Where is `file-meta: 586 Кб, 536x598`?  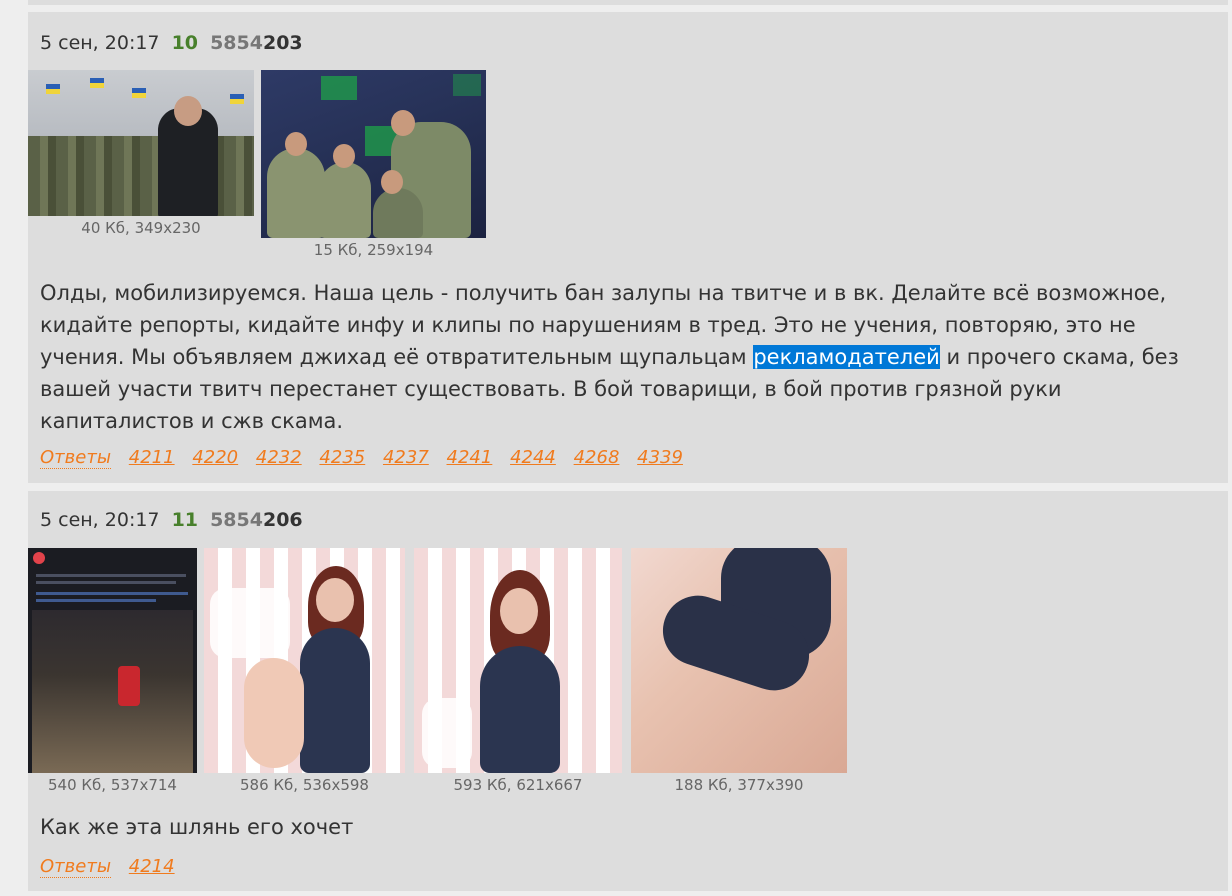 file-meta: 586 Кб, 536x598 is located at coordinates (304, 785).